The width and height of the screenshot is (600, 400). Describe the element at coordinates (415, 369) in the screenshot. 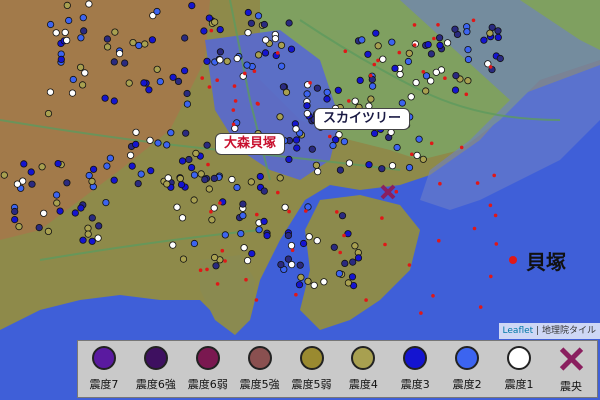

I see `legend-item: 震度3` at that location.